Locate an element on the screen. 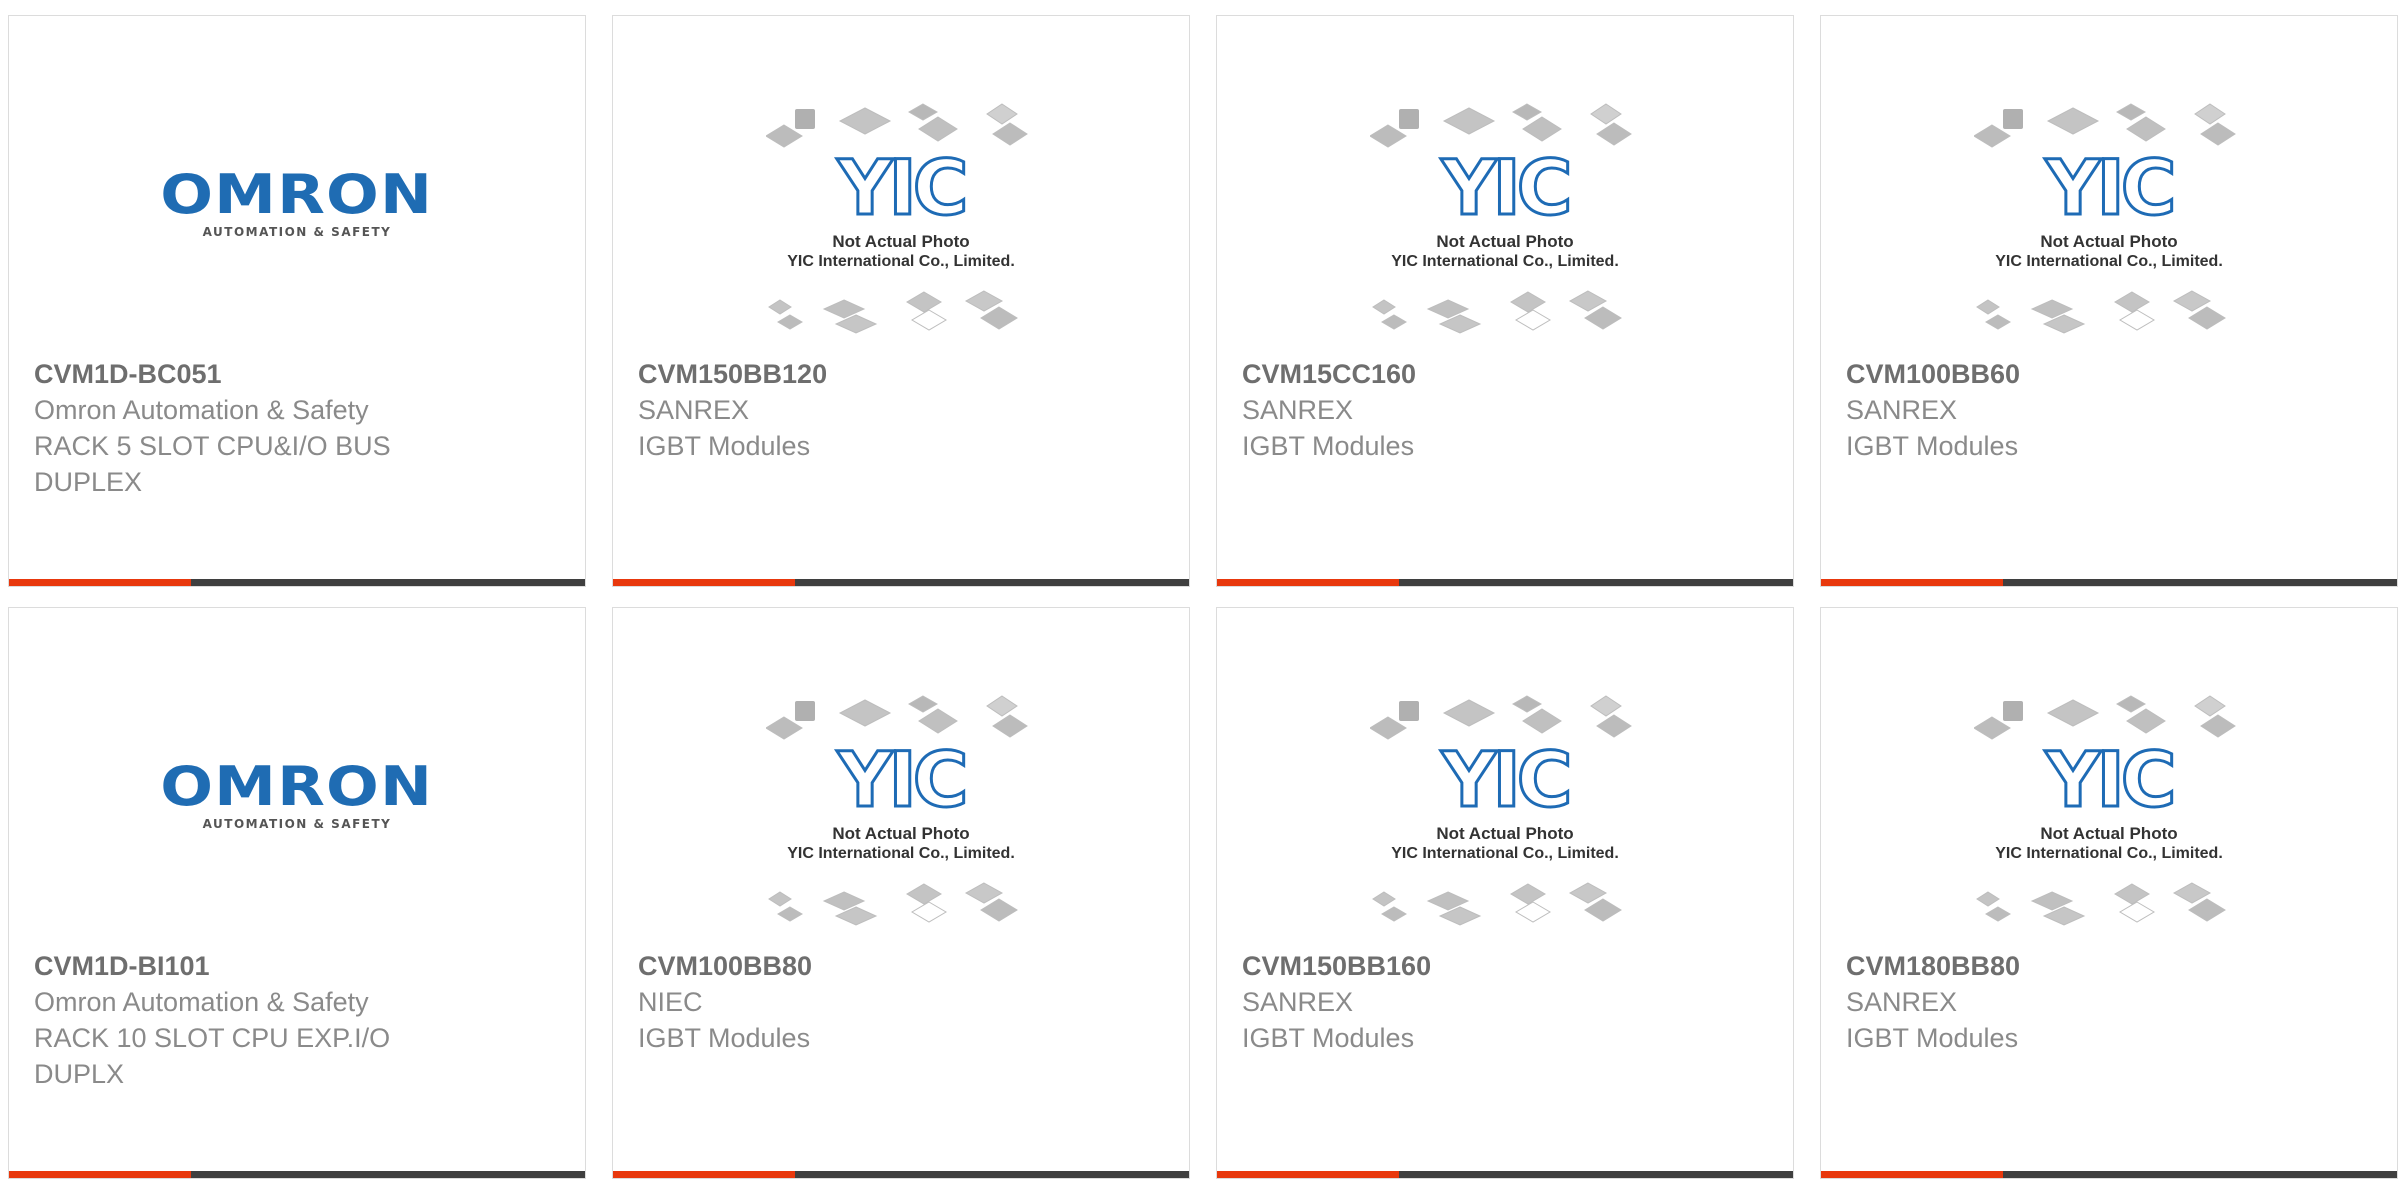 This screenshot has height=1179, width=2400. product-info: CVM150BB160 SANREX IGBT Modules is located at coordinates (1452, 1002).